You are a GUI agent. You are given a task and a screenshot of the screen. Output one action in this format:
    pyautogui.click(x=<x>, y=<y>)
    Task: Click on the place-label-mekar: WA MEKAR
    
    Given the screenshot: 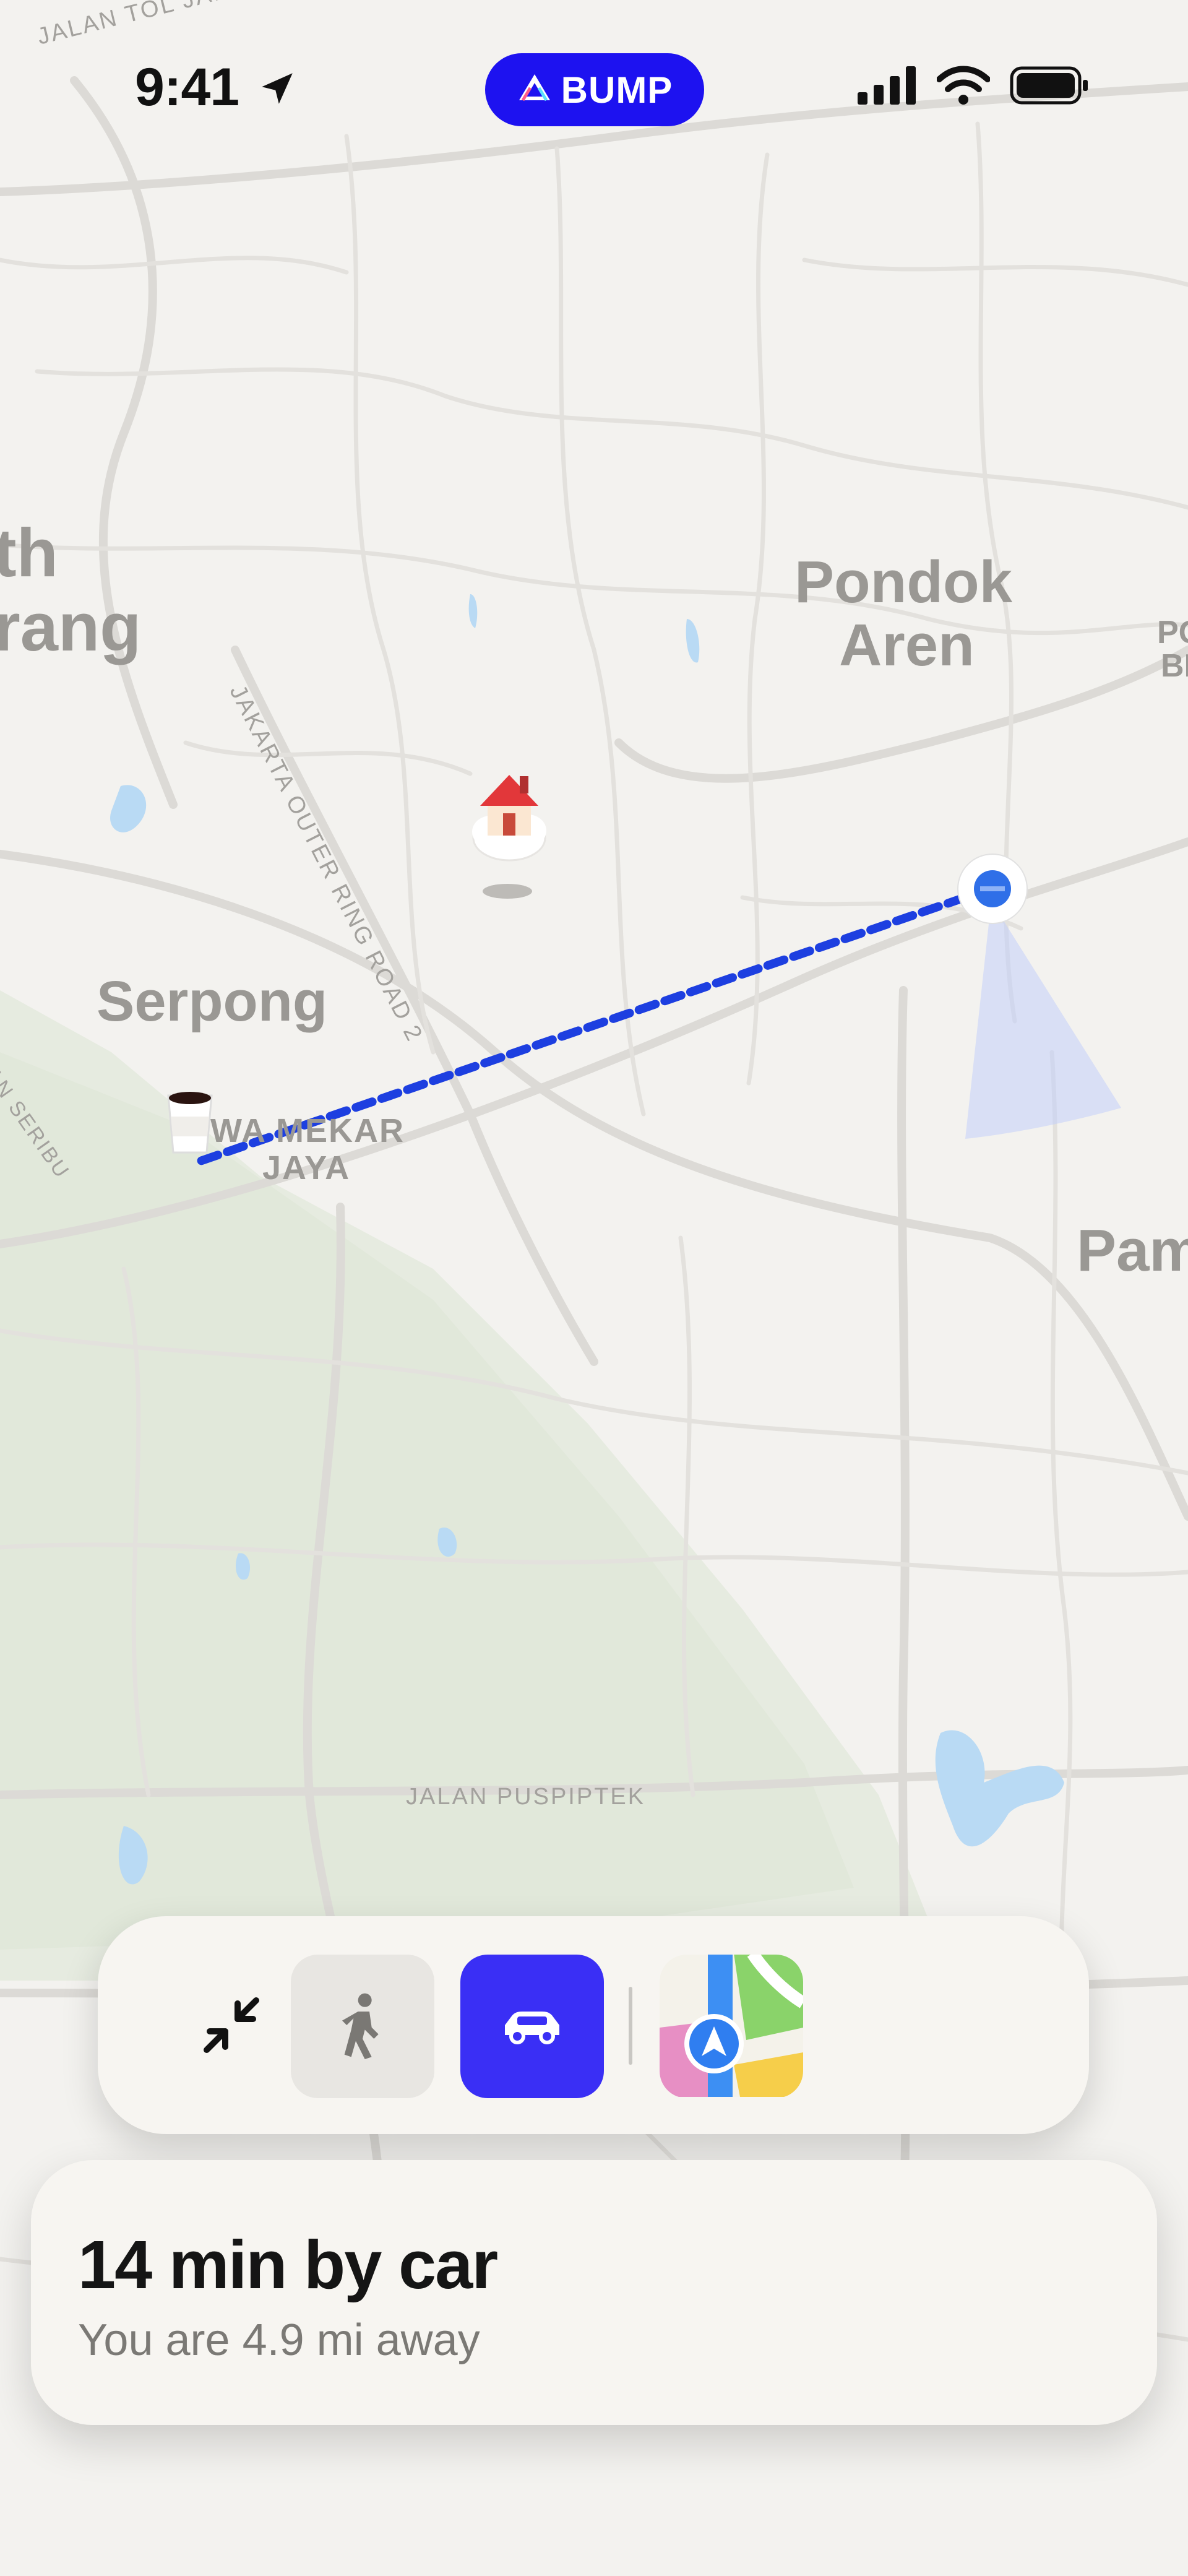 What is the action you would take?
    pyautogui.click(x=307, y=1130)
    